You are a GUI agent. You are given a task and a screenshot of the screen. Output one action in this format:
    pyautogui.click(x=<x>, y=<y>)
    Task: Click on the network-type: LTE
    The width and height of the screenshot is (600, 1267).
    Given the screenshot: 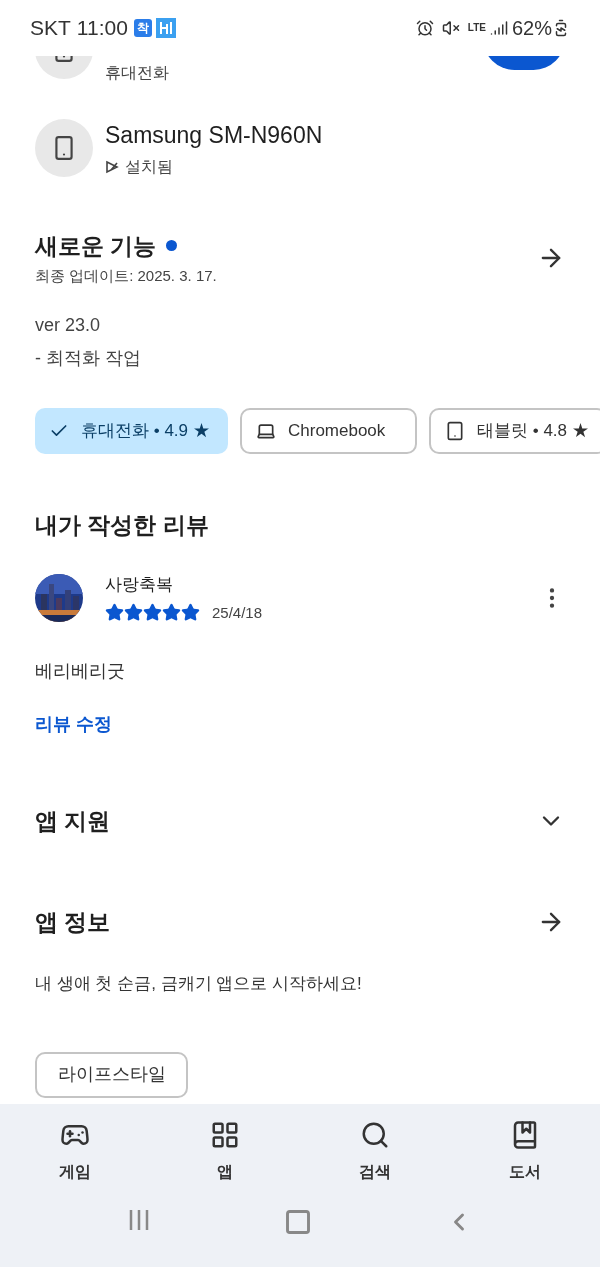 What is the action you would take?
    pyautogui.click(x=476, y=28)
    